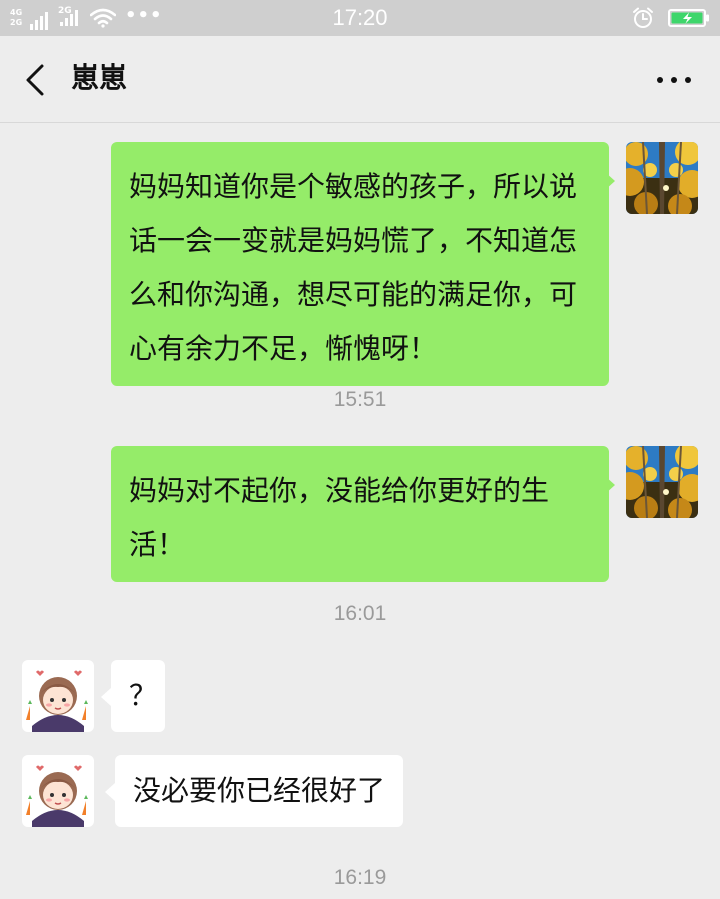  Describe the element at coordinates (643, 17) in the screenshot. I see `alarm-icon` at that location.